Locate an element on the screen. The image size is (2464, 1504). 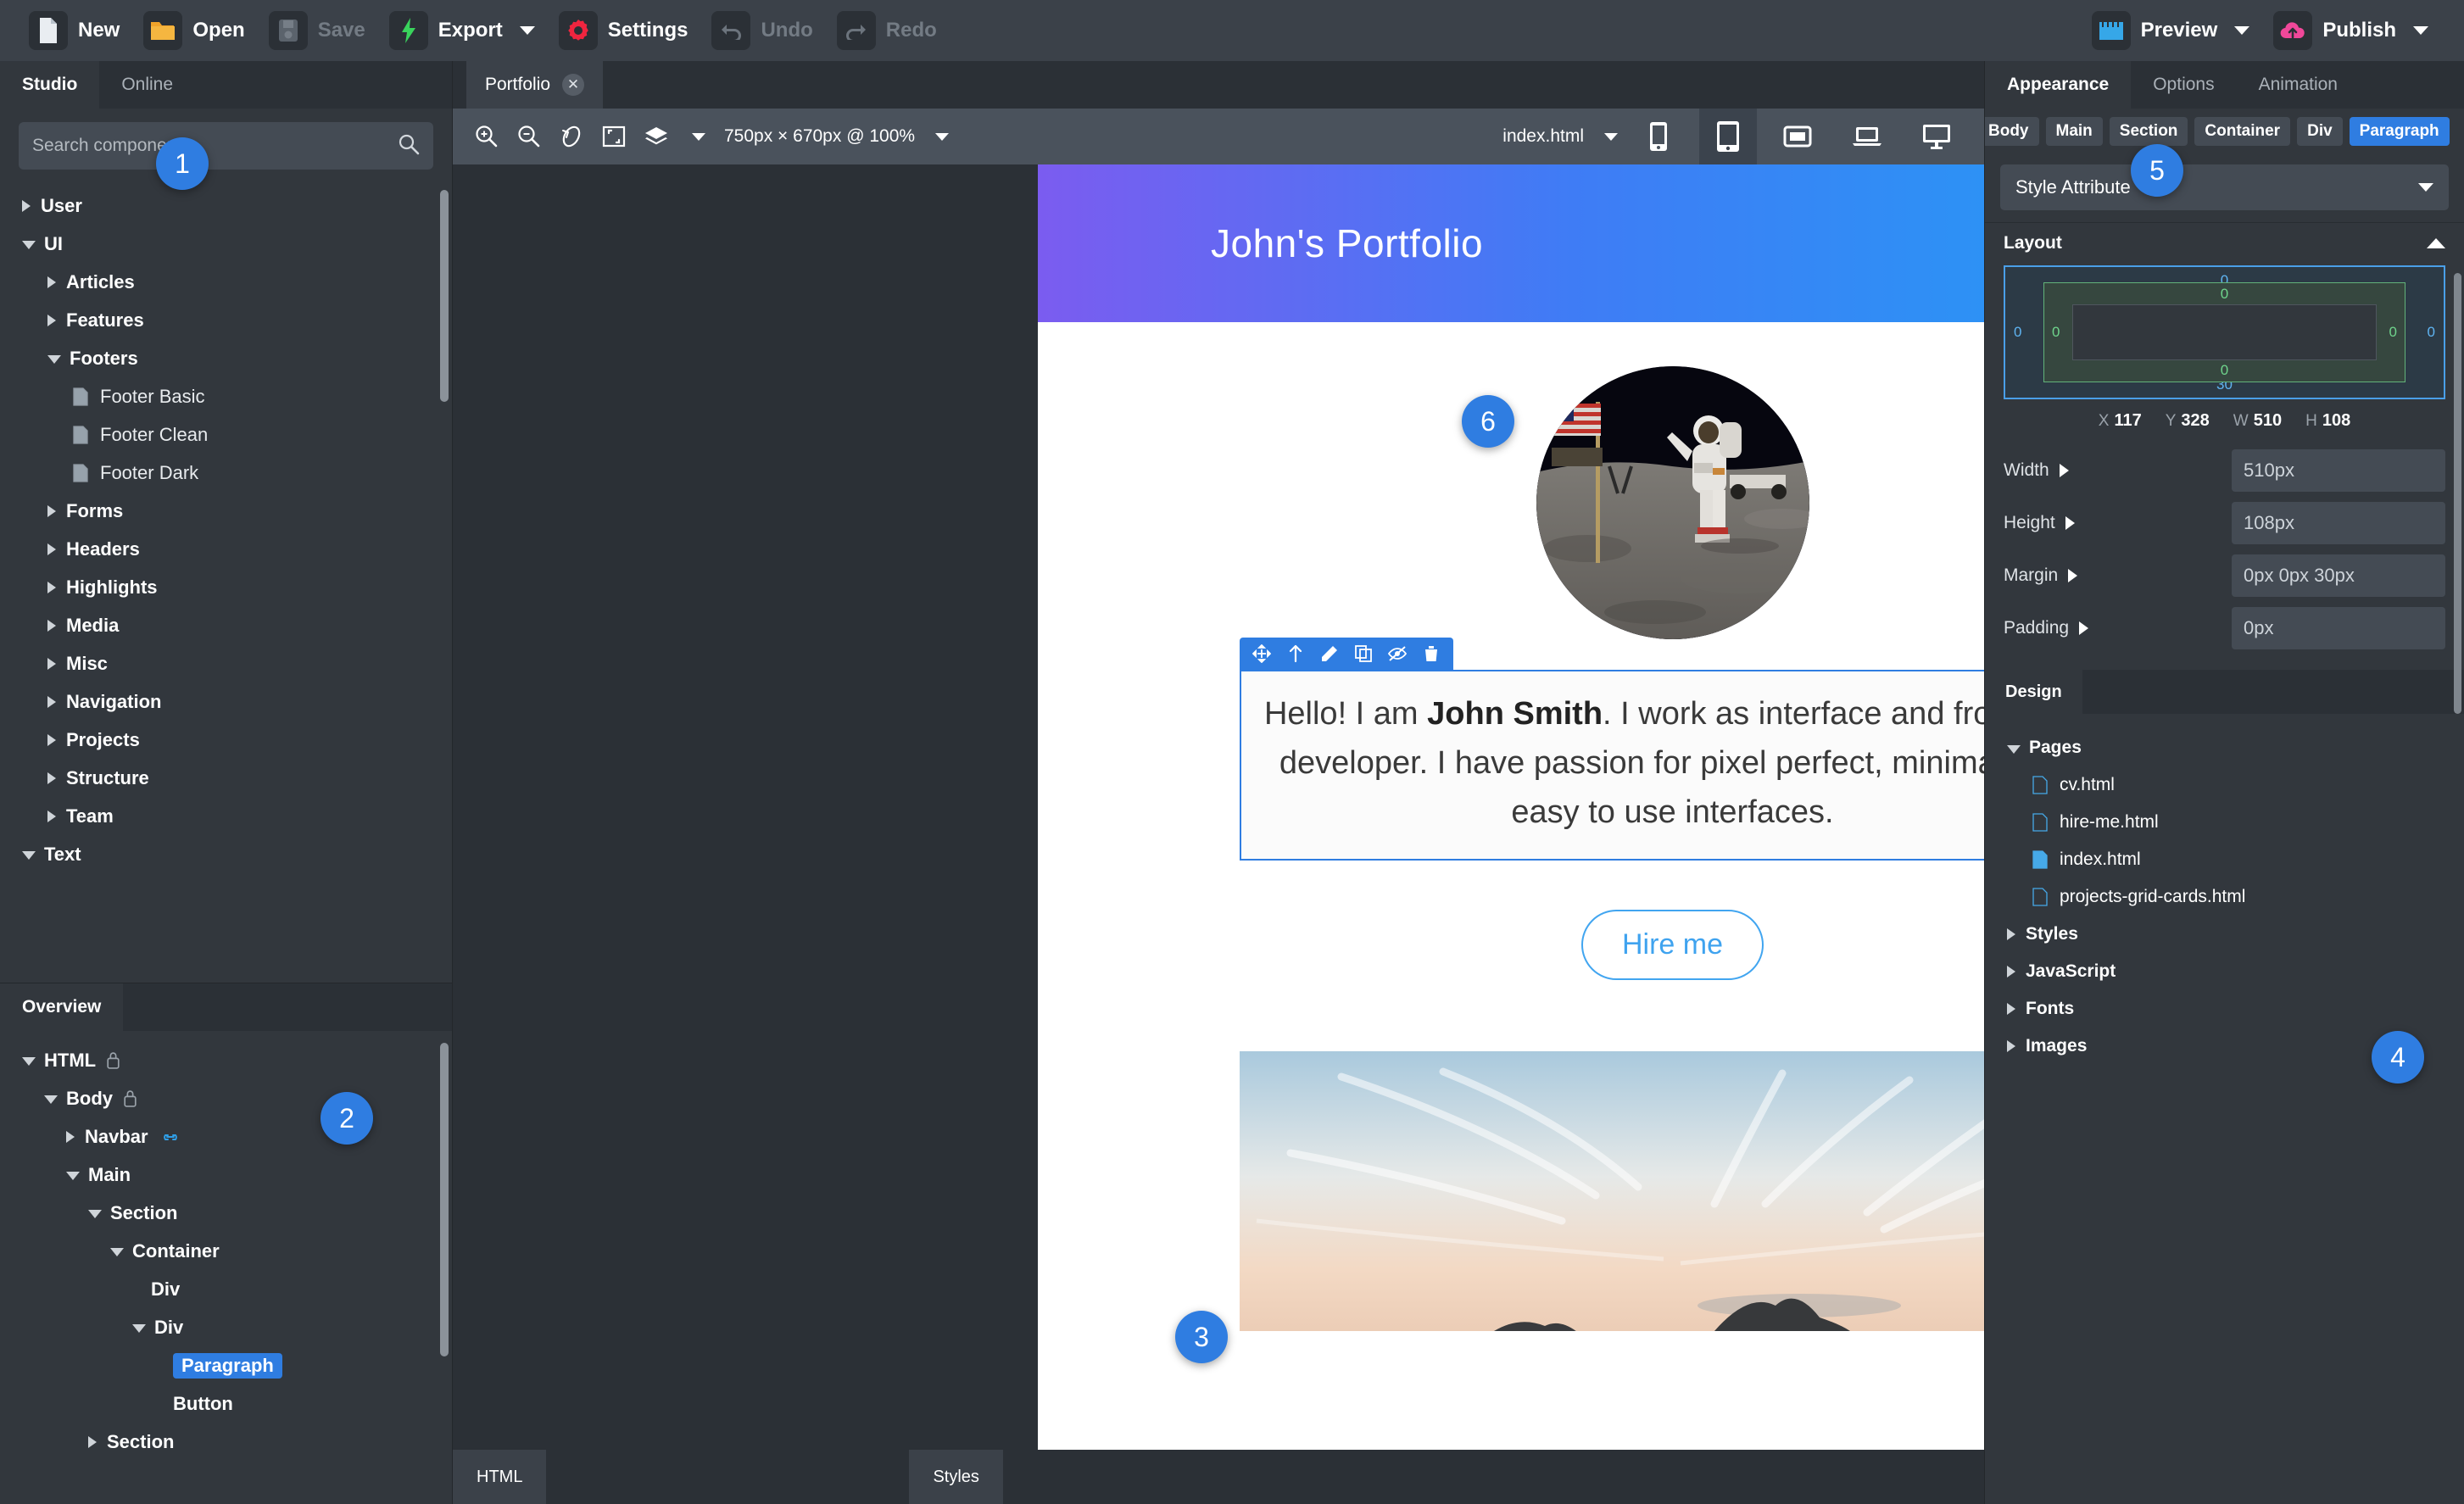
margin-input is located at coordinates (2338, 575).